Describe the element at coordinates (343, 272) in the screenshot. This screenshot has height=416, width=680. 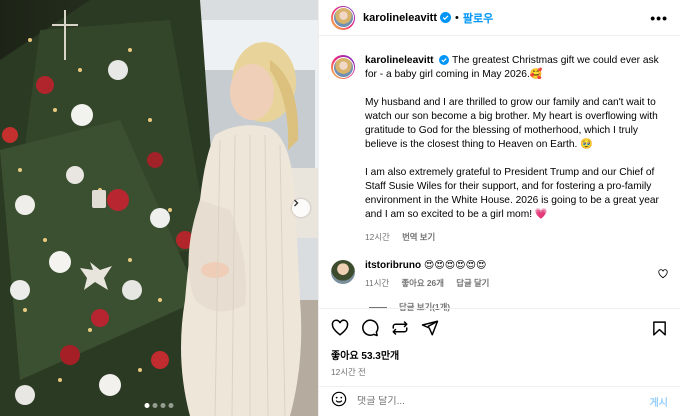
I see `commenter-avatar` at that location.